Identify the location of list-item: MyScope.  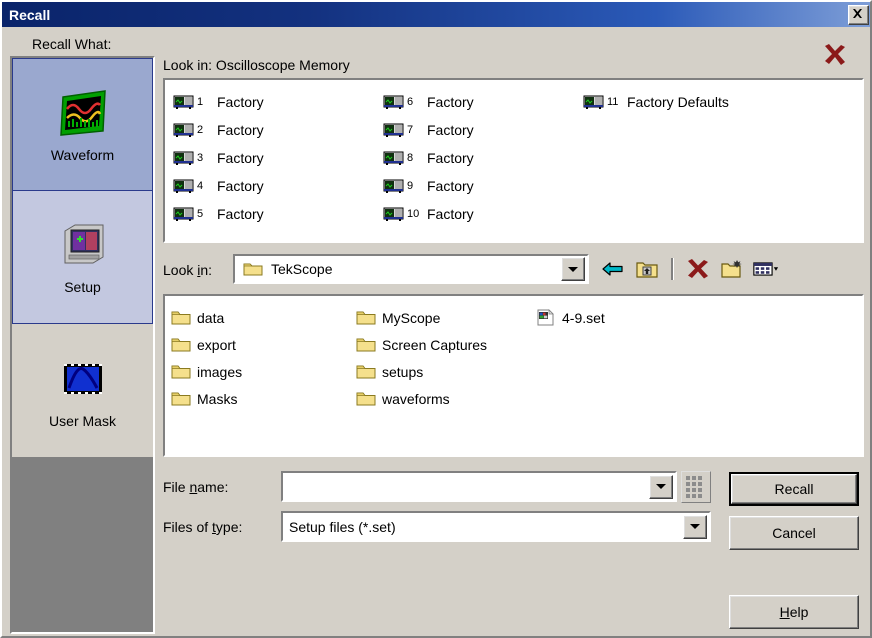
(446, 317).